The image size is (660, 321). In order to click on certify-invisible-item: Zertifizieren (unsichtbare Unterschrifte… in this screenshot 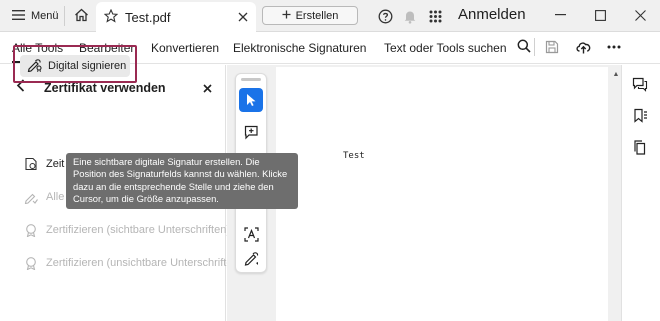, I will do `click(132, 263)`.